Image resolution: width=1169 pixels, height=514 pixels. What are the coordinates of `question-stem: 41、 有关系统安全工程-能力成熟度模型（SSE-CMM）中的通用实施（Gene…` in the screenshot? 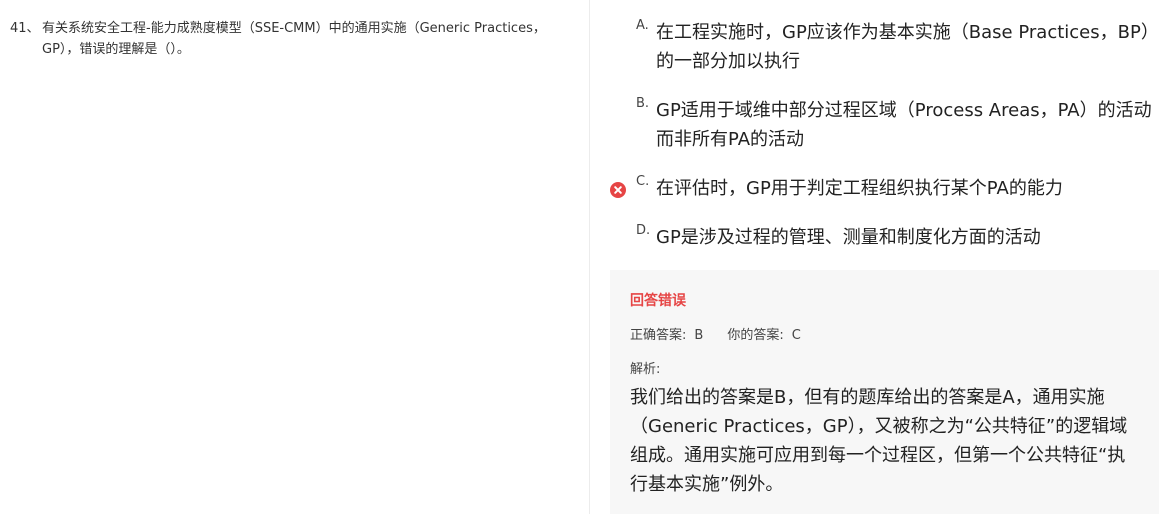 It's located at (280, 39).